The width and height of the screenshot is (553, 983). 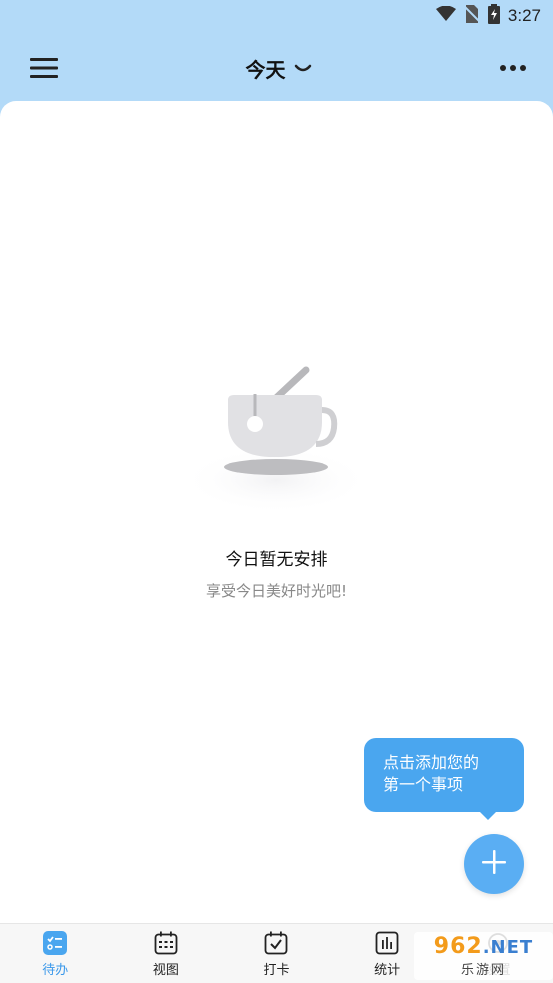 What do you see at coordinates (423, 784) in the screenshot?
I see `tooltip-line-2: 第一个事项` at bounding box center [423, 784].